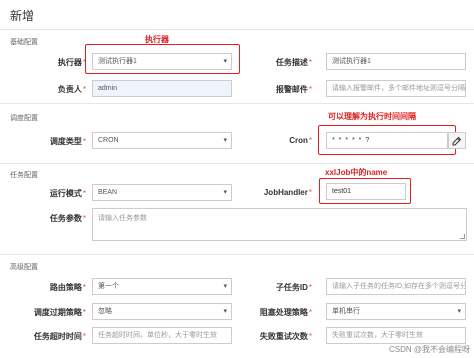 Image resolution: width=474 pixels, height=358 pixels. Describe the element at coordinates (71, 89) in the screenshot. I see `owner-label: 负责人*` at that location.